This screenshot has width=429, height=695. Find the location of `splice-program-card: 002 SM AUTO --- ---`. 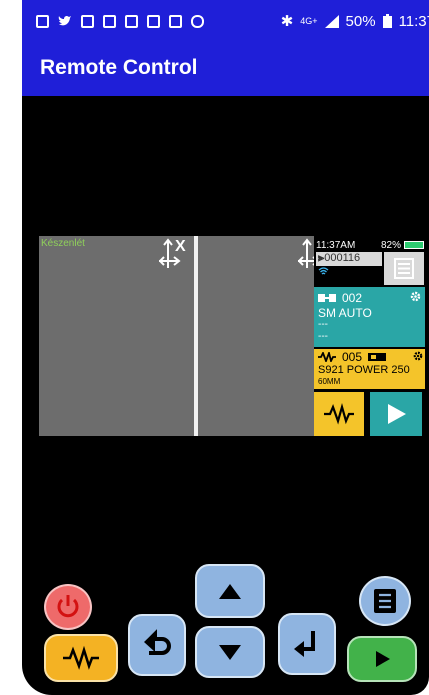

splice-program-card: 002 SM AUTO --- --- is located at coordinates (369, 317).